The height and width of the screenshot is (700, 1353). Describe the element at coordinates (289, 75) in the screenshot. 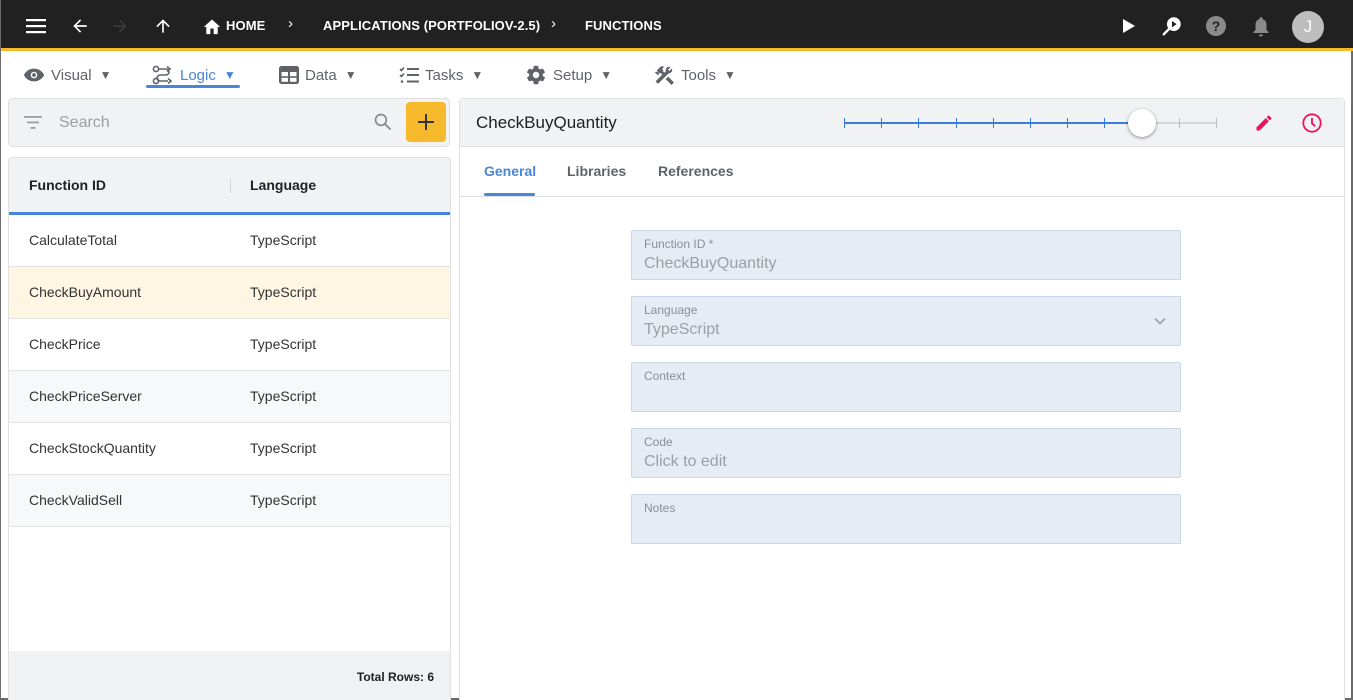

I see `table-grid-icon` at that location.